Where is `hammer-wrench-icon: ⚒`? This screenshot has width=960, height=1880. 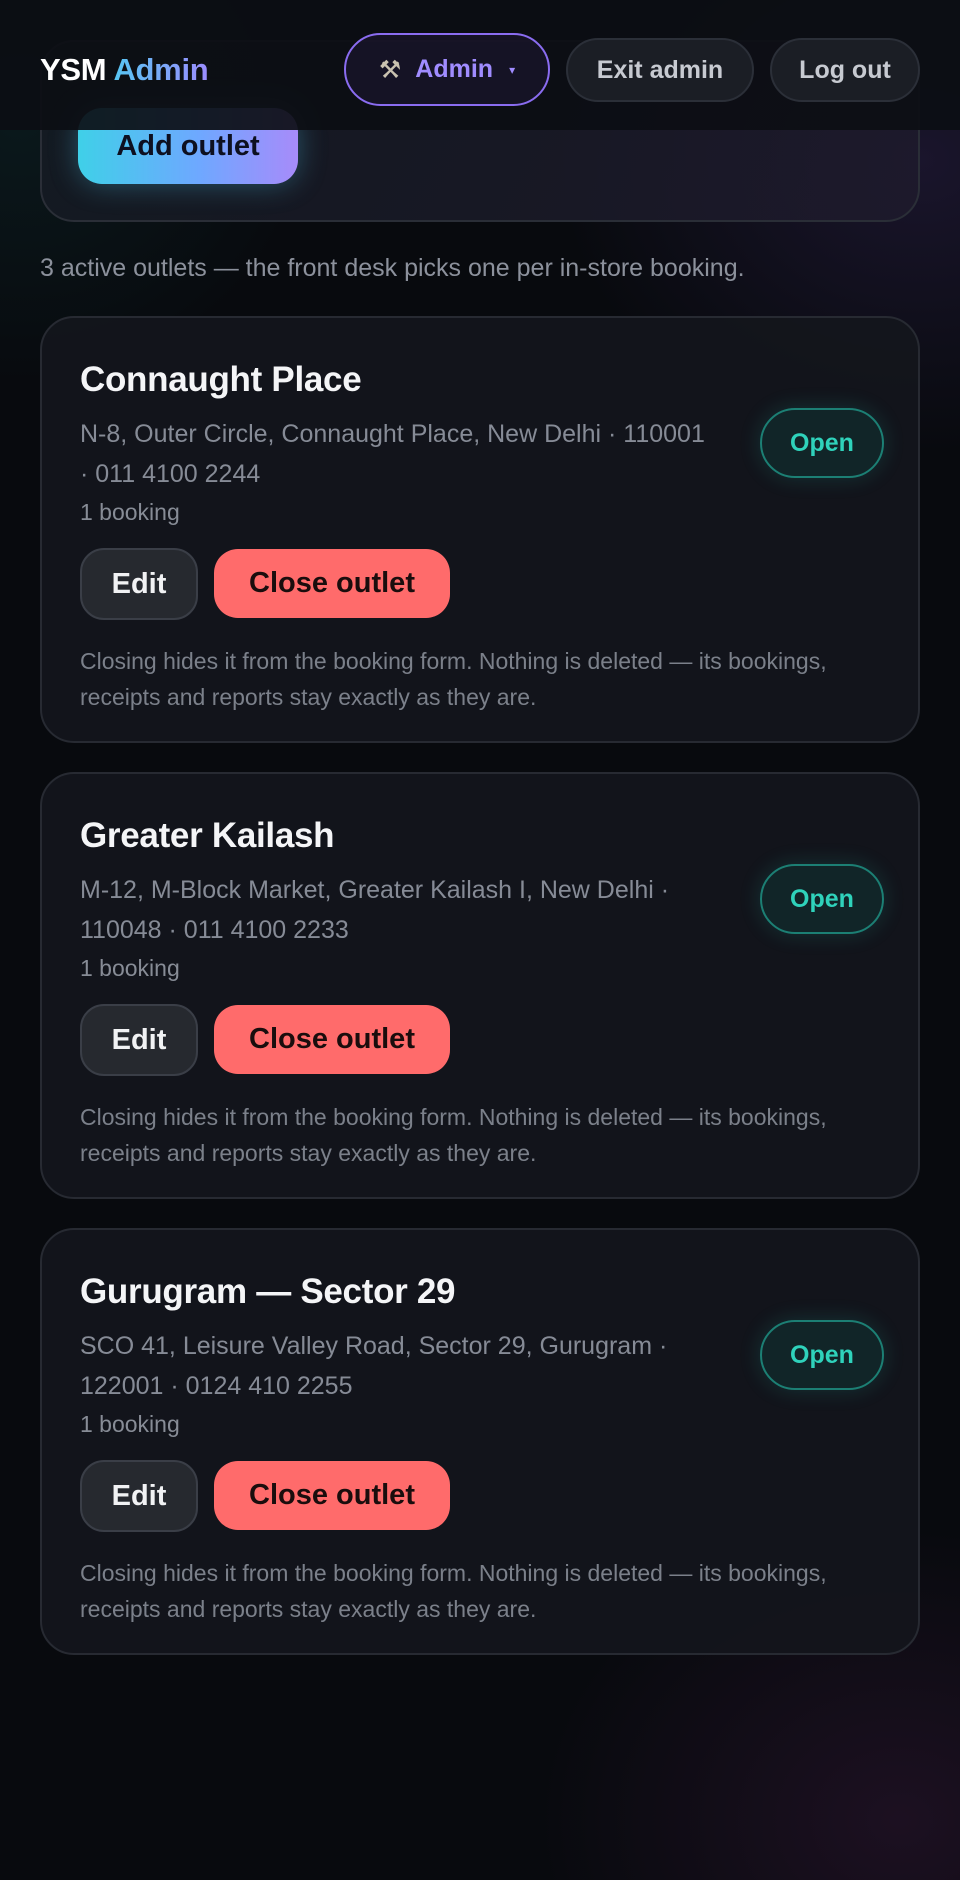 hammer-wrench-icon: ⚒ is located at coordinates (390, 69).